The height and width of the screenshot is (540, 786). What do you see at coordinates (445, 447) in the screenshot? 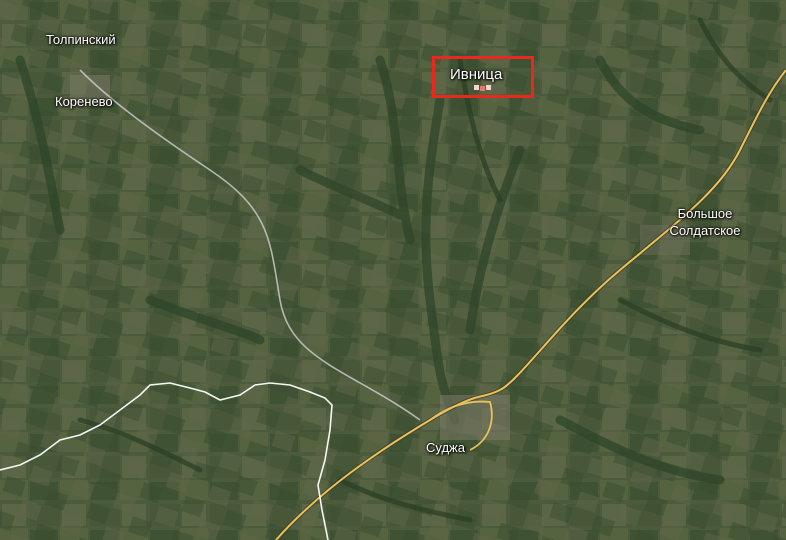
I see `place-label-sudzha: Суджа` at bounding box center [445, 447].